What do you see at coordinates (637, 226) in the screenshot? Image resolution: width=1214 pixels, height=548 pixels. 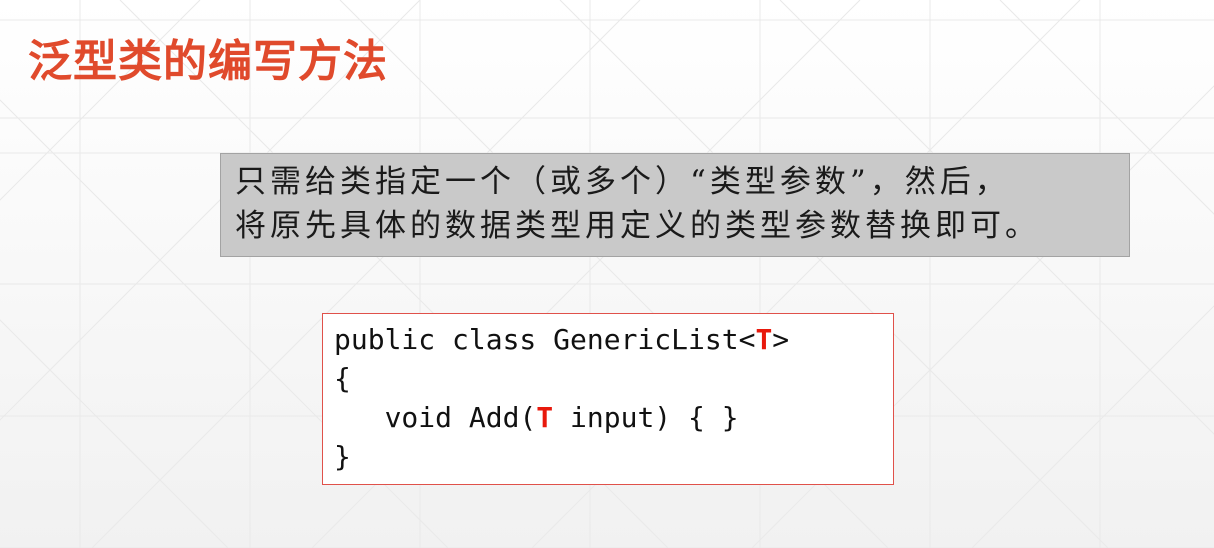 I see `note-line-2: 将原先具体的数据类型用定义的类型参数替换即可。` at bounding box center [637, 226].